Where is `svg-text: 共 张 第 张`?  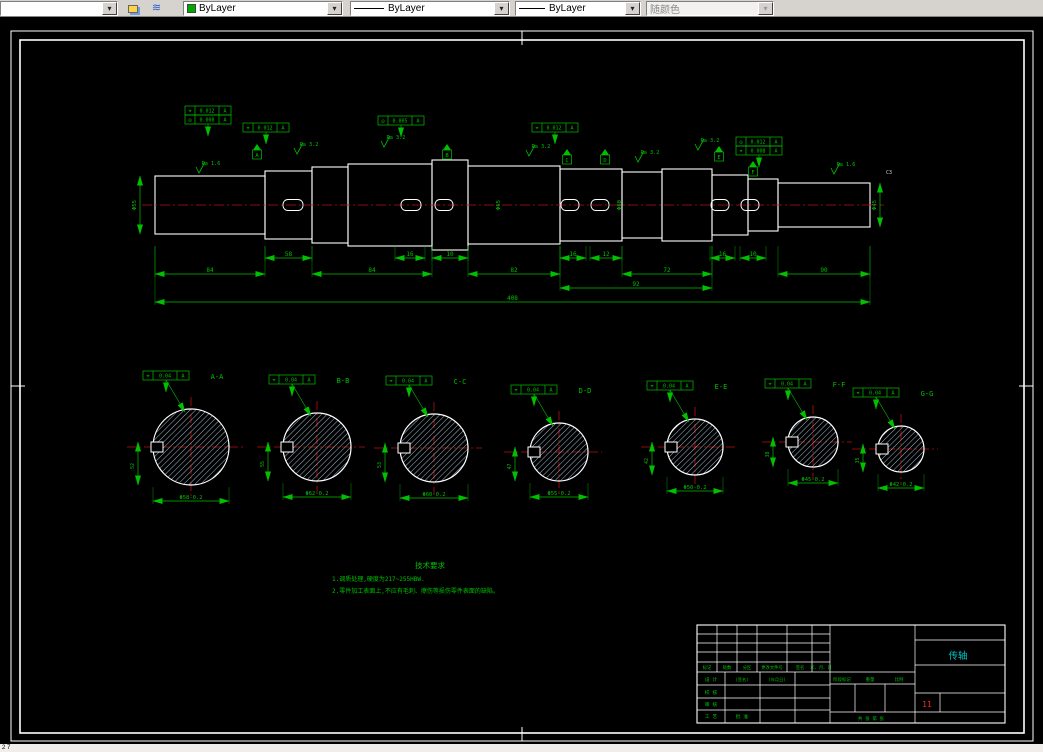
svg-text: 共 张 第 张 is located at coordinates (871, 718).